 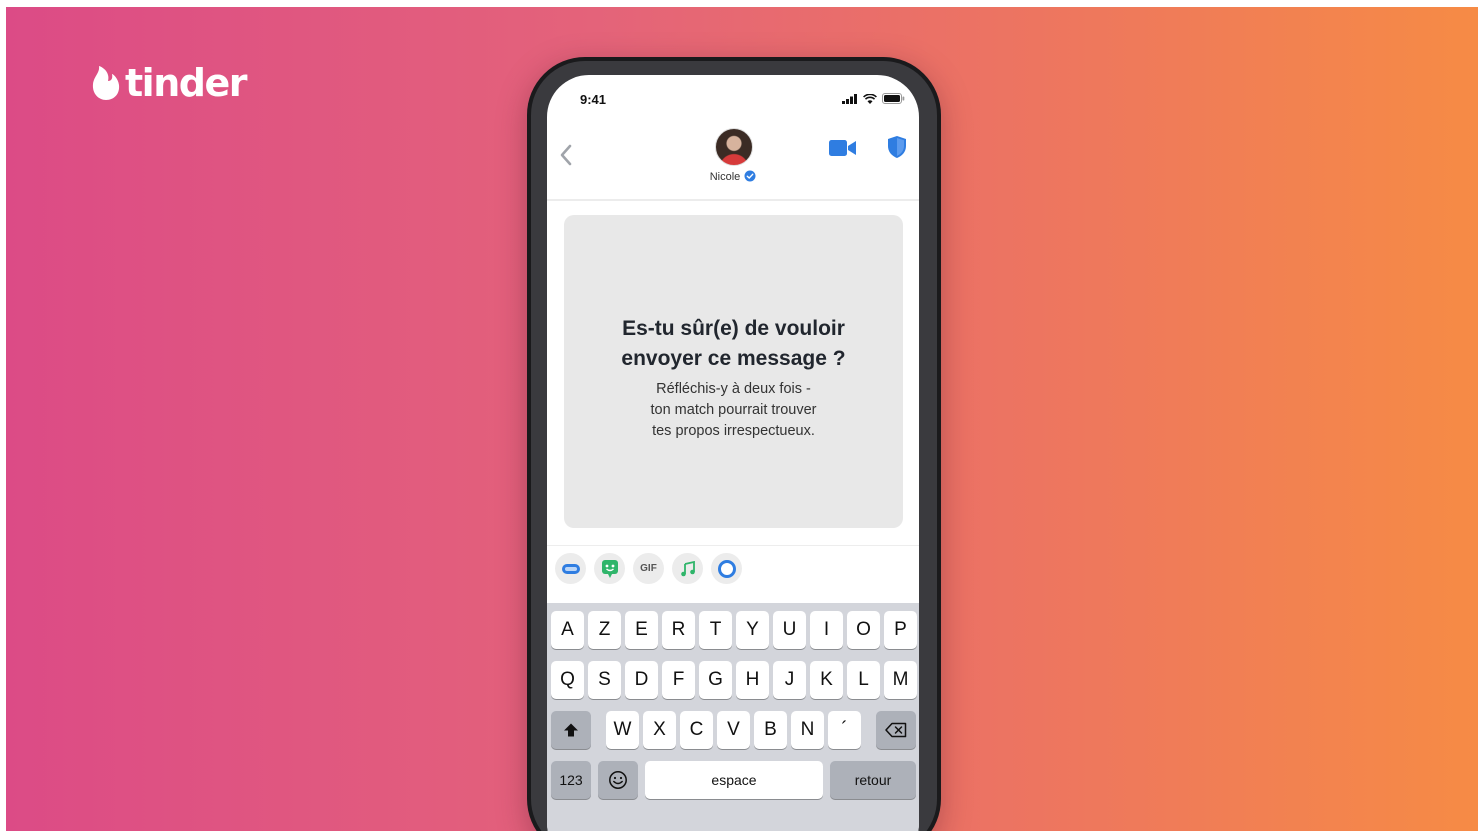 What do you see at coordinates (844, 730) in the screenshot?
I see `key-accent: ´` at bounding box center [844, 730].